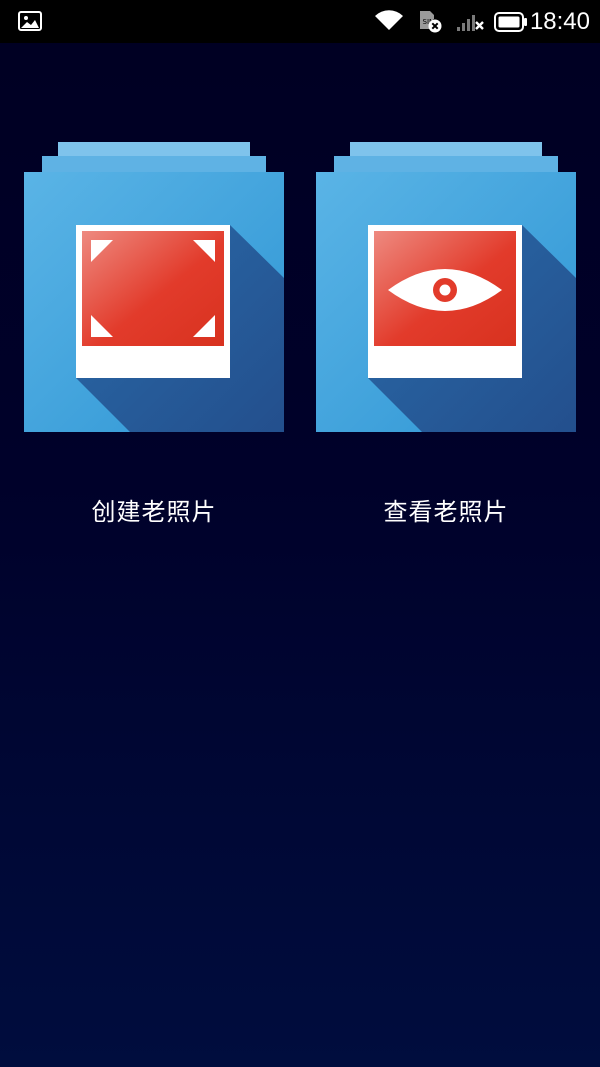  What do you see at coordinates (154, 512) in the screenshot?
I see `create-old-photo-label: 创建老照片` at bounding box center [154, 512].